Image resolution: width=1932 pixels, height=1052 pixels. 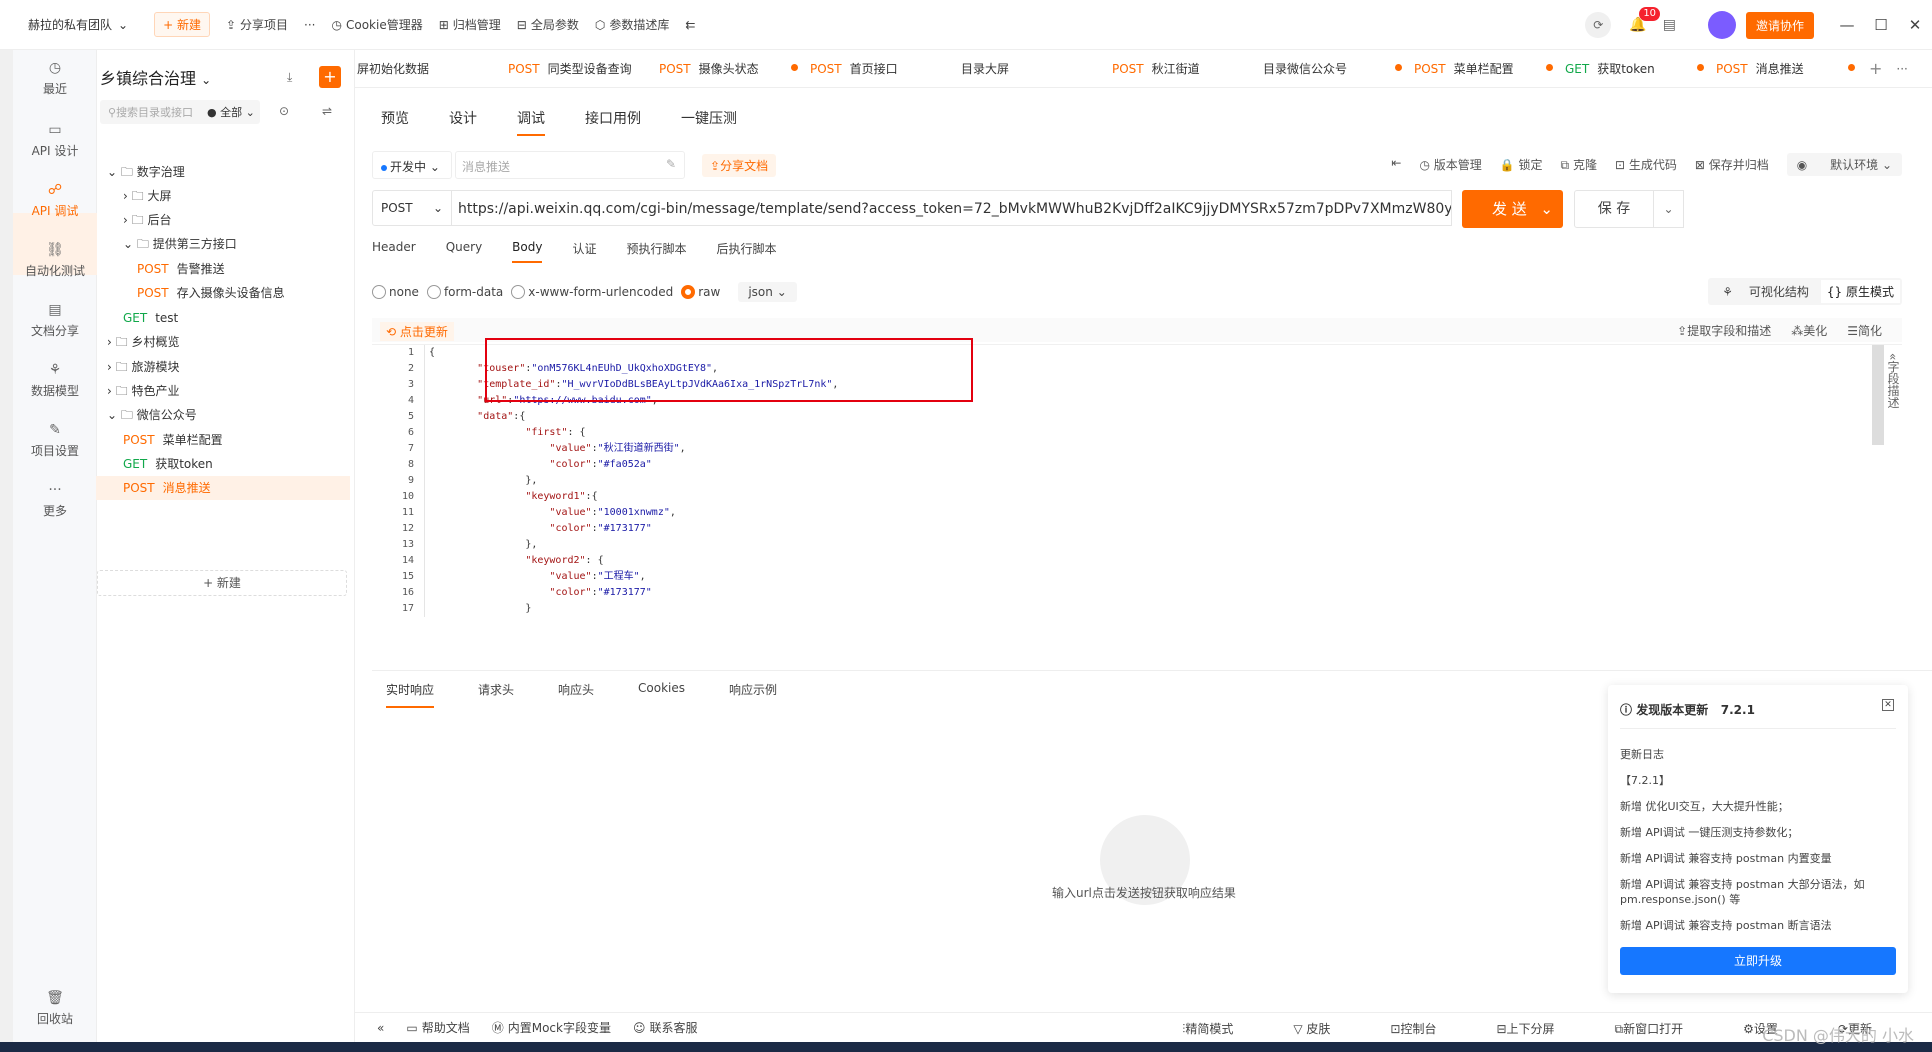 I want to click on save-button: 保 存, so click(x=1614, y=209).